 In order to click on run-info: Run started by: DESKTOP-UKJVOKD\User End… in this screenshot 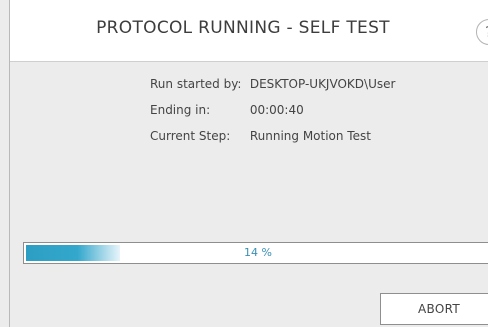, I will do `click(272, 115)`.